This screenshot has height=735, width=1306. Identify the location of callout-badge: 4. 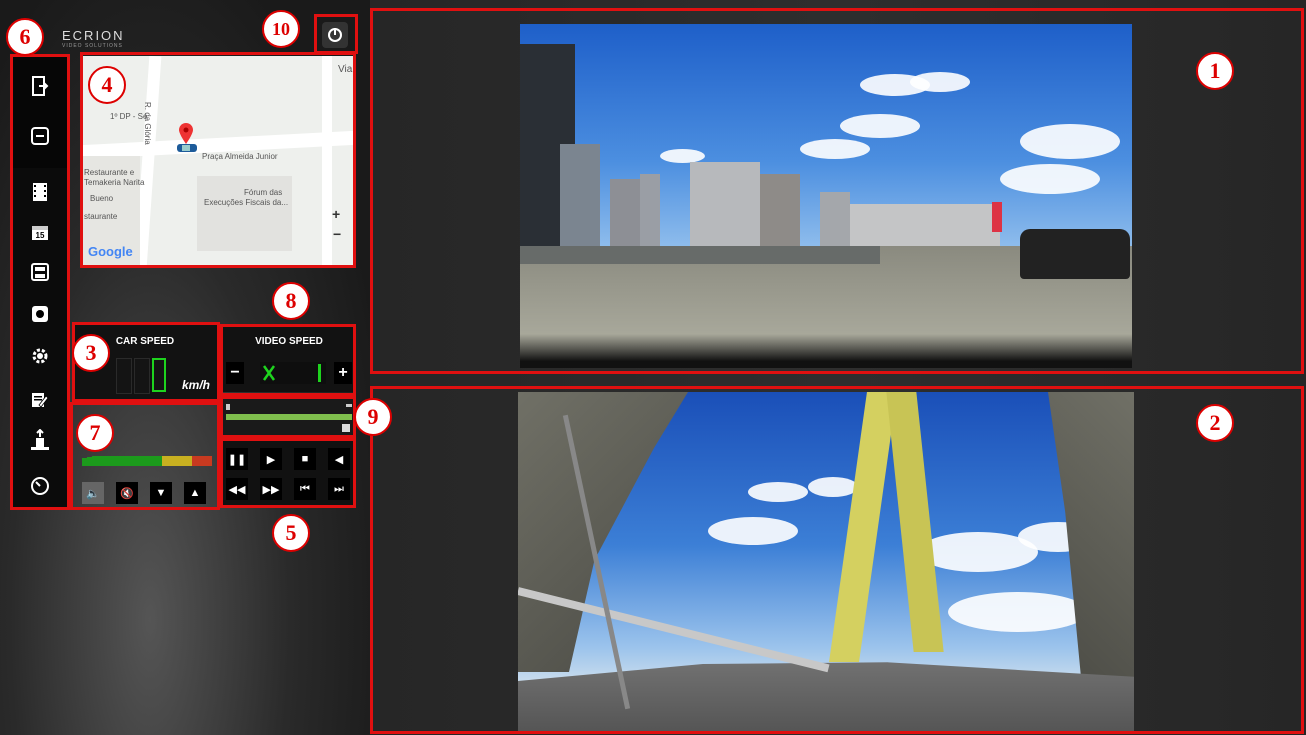
(107, 85).